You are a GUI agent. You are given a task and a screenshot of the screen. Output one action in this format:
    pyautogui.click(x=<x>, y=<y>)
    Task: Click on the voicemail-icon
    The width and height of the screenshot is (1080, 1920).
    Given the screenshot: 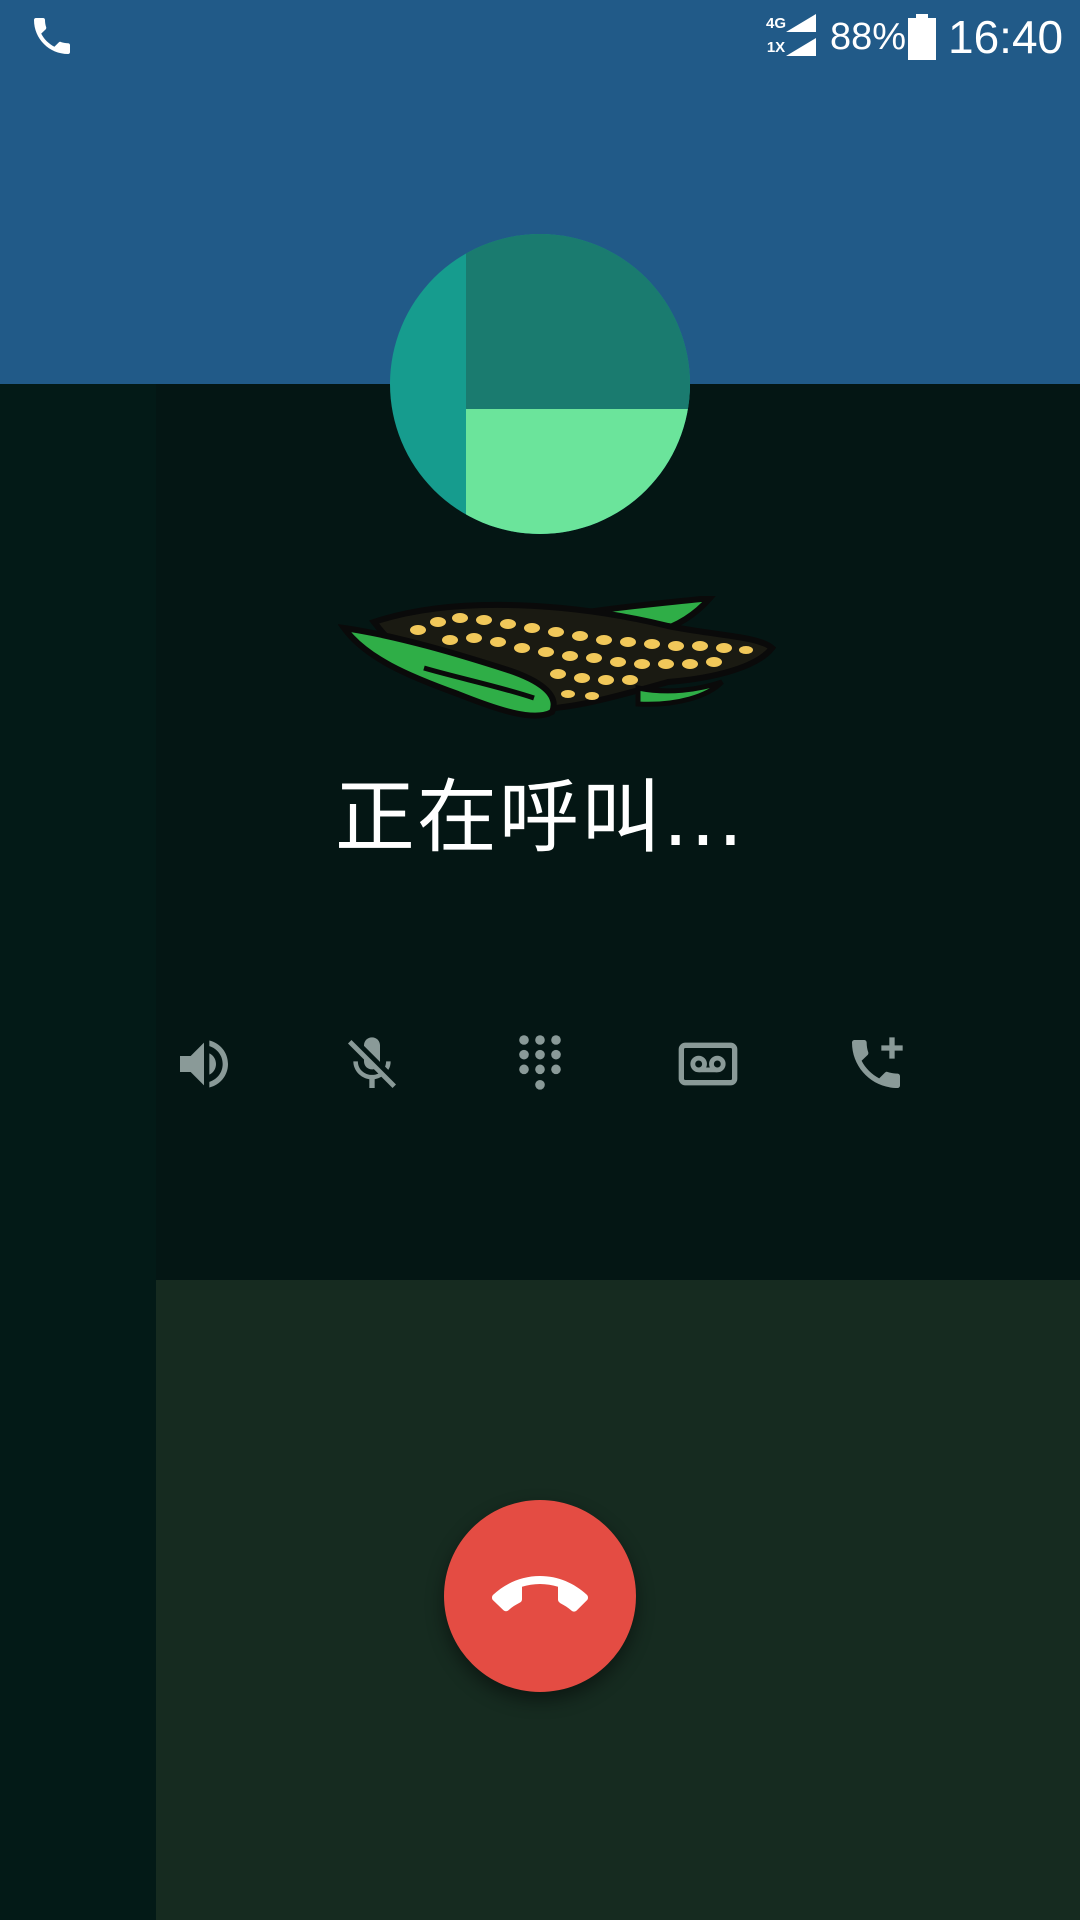 What is the action you would take?
    pyautogui.click(x=708, y=1064)
    